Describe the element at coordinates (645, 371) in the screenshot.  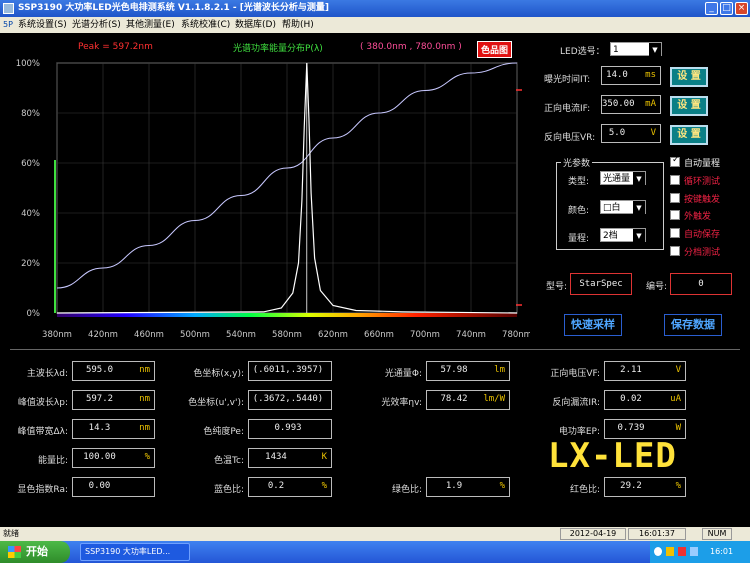
I see `vf-field: 2.11 V` at that location.